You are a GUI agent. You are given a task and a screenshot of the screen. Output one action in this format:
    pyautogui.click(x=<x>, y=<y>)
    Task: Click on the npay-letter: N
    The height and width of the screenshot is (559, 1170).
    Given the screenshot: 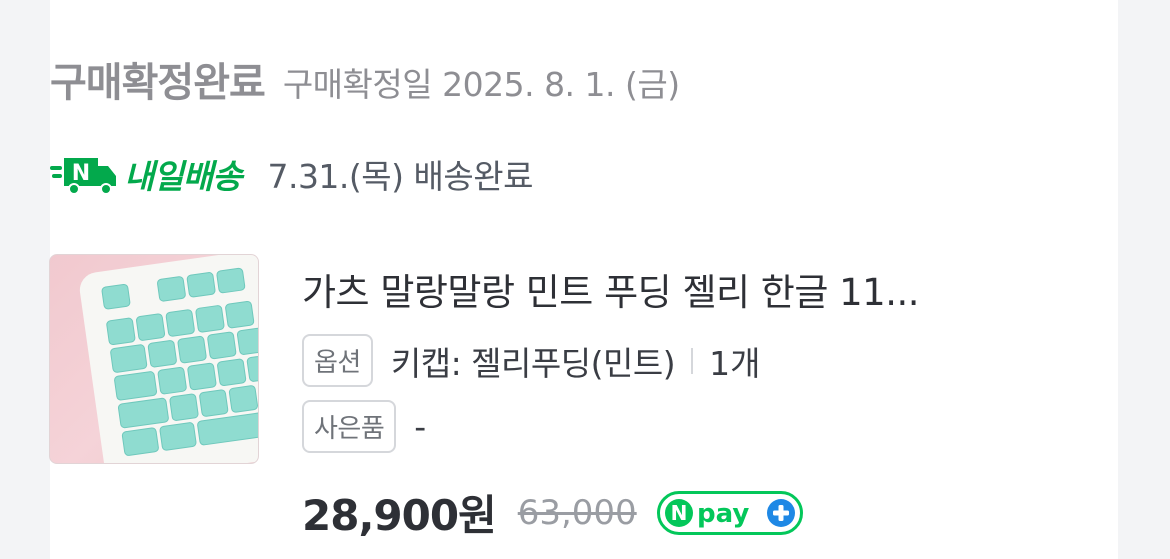 What is the action you would take?
    pyautogui.click(x=678, y=513)
    